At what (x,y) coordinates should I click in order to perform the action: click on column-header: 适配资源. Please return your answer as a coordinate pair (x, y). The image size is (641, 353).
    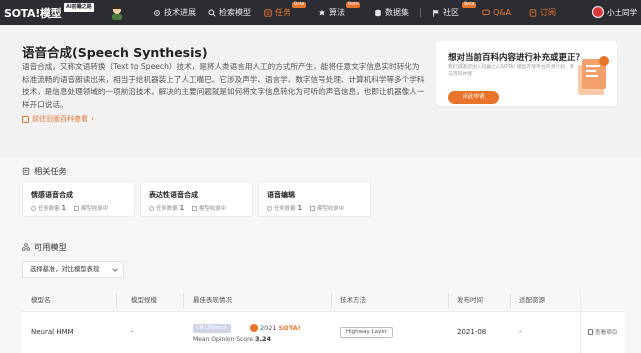
    Looking at the image, I should click on (532, 300).